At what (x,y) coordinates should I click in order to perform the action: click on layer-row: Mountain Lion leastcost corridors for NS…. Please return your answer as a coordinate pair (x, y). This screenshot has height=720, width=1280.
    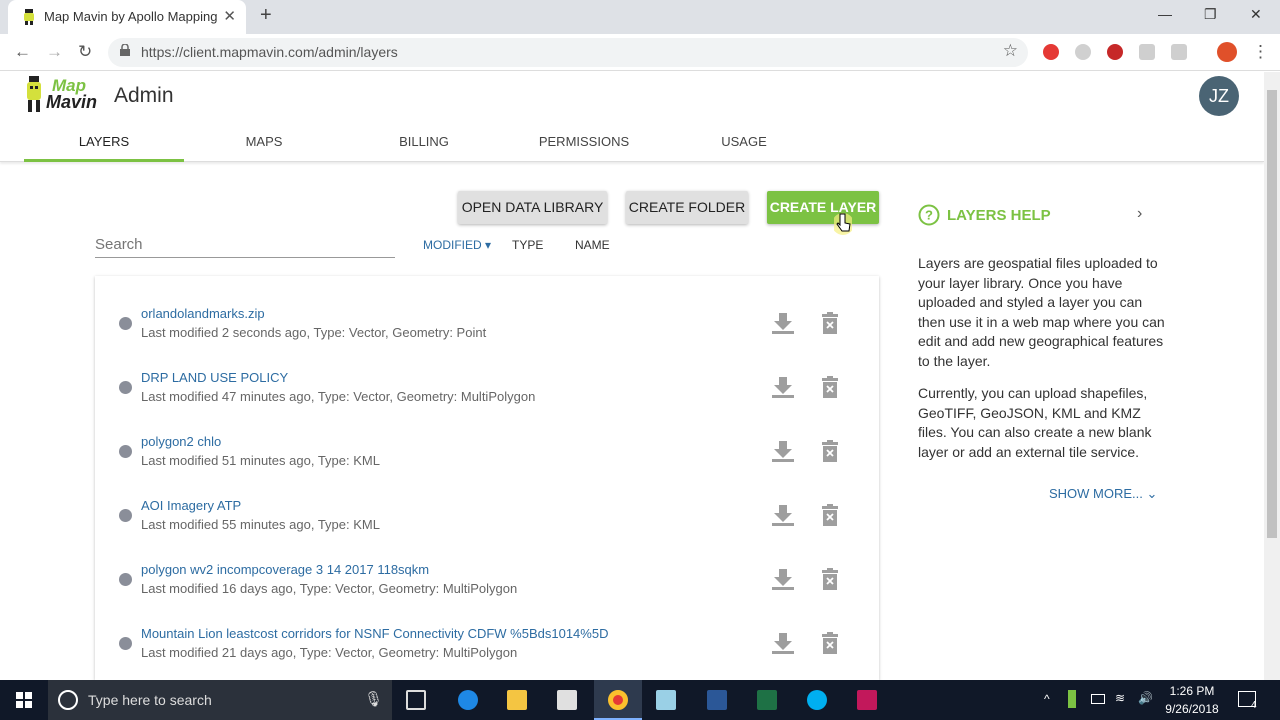
    Looking at the image, I should click on (487, 635).